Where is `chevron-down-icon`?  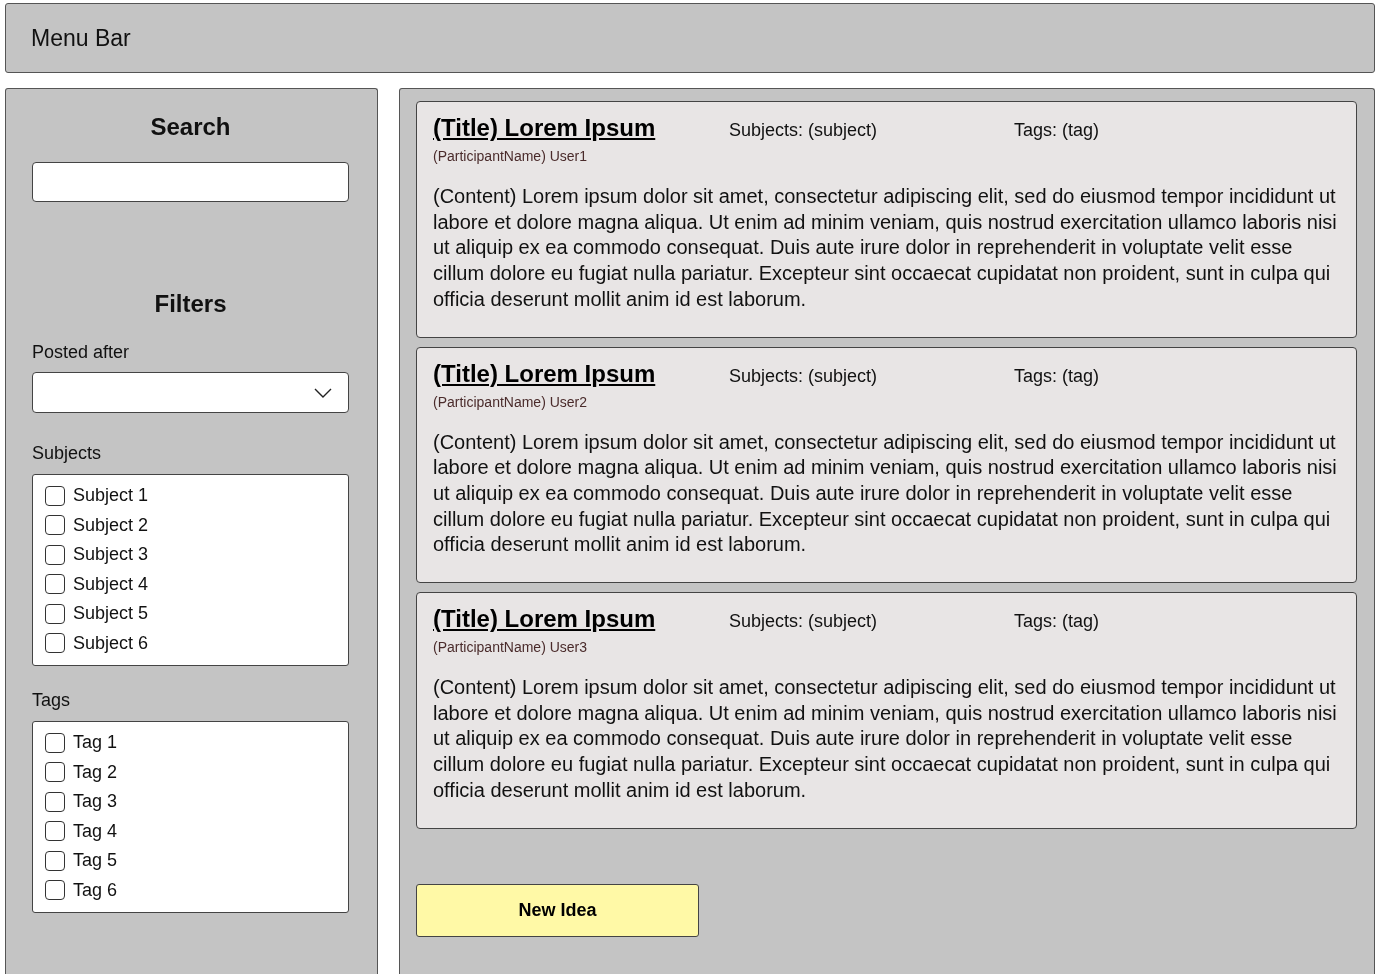 chevron-down-icon is located at coordinates (323, 392).